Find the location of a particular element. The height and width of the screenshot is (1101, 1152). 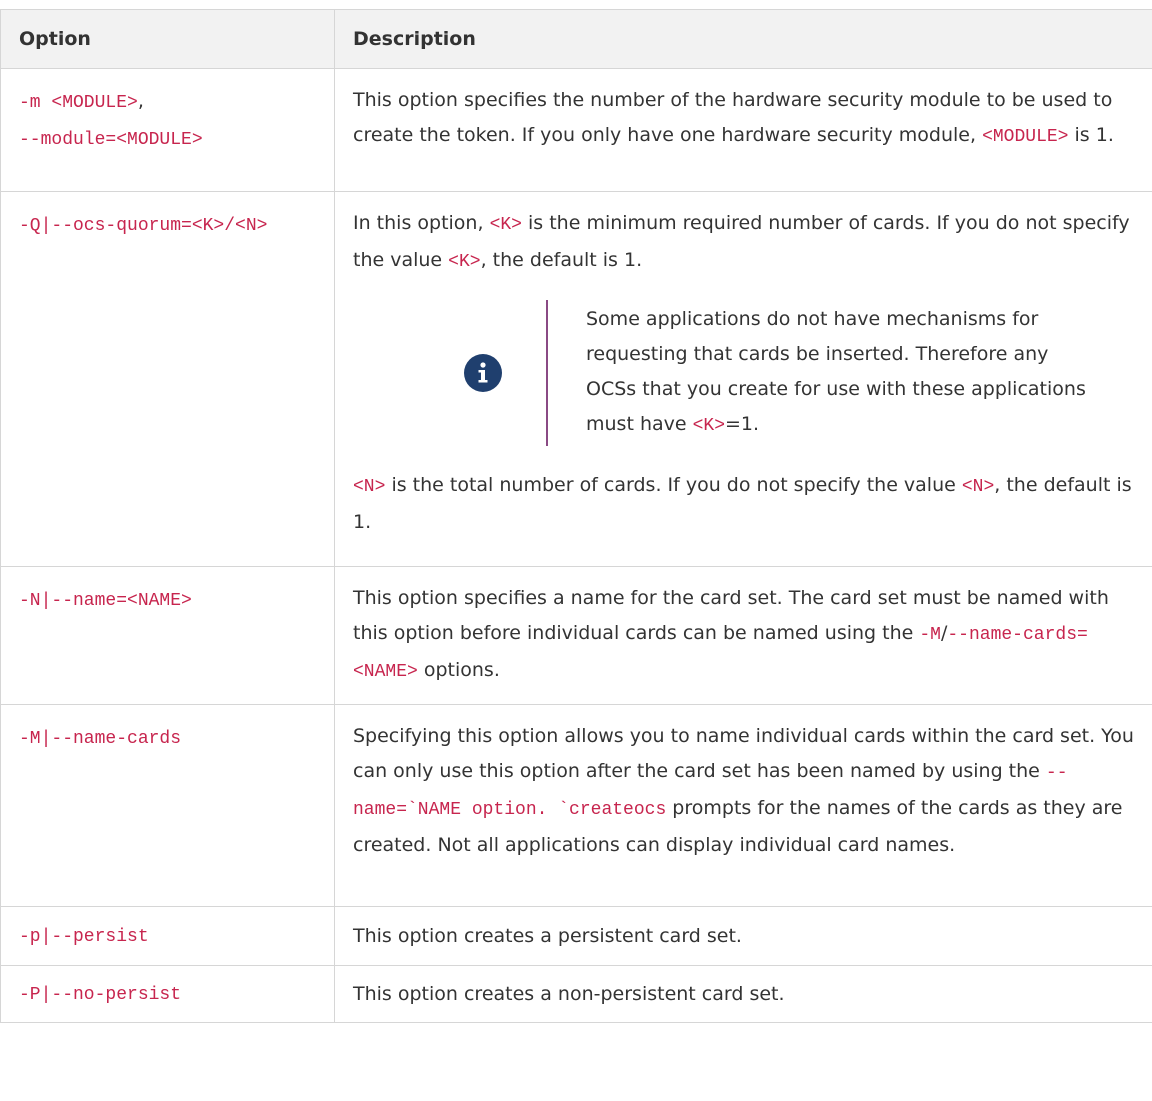

option-cell: -P|--no-persist is located at coordinates (168, 994).